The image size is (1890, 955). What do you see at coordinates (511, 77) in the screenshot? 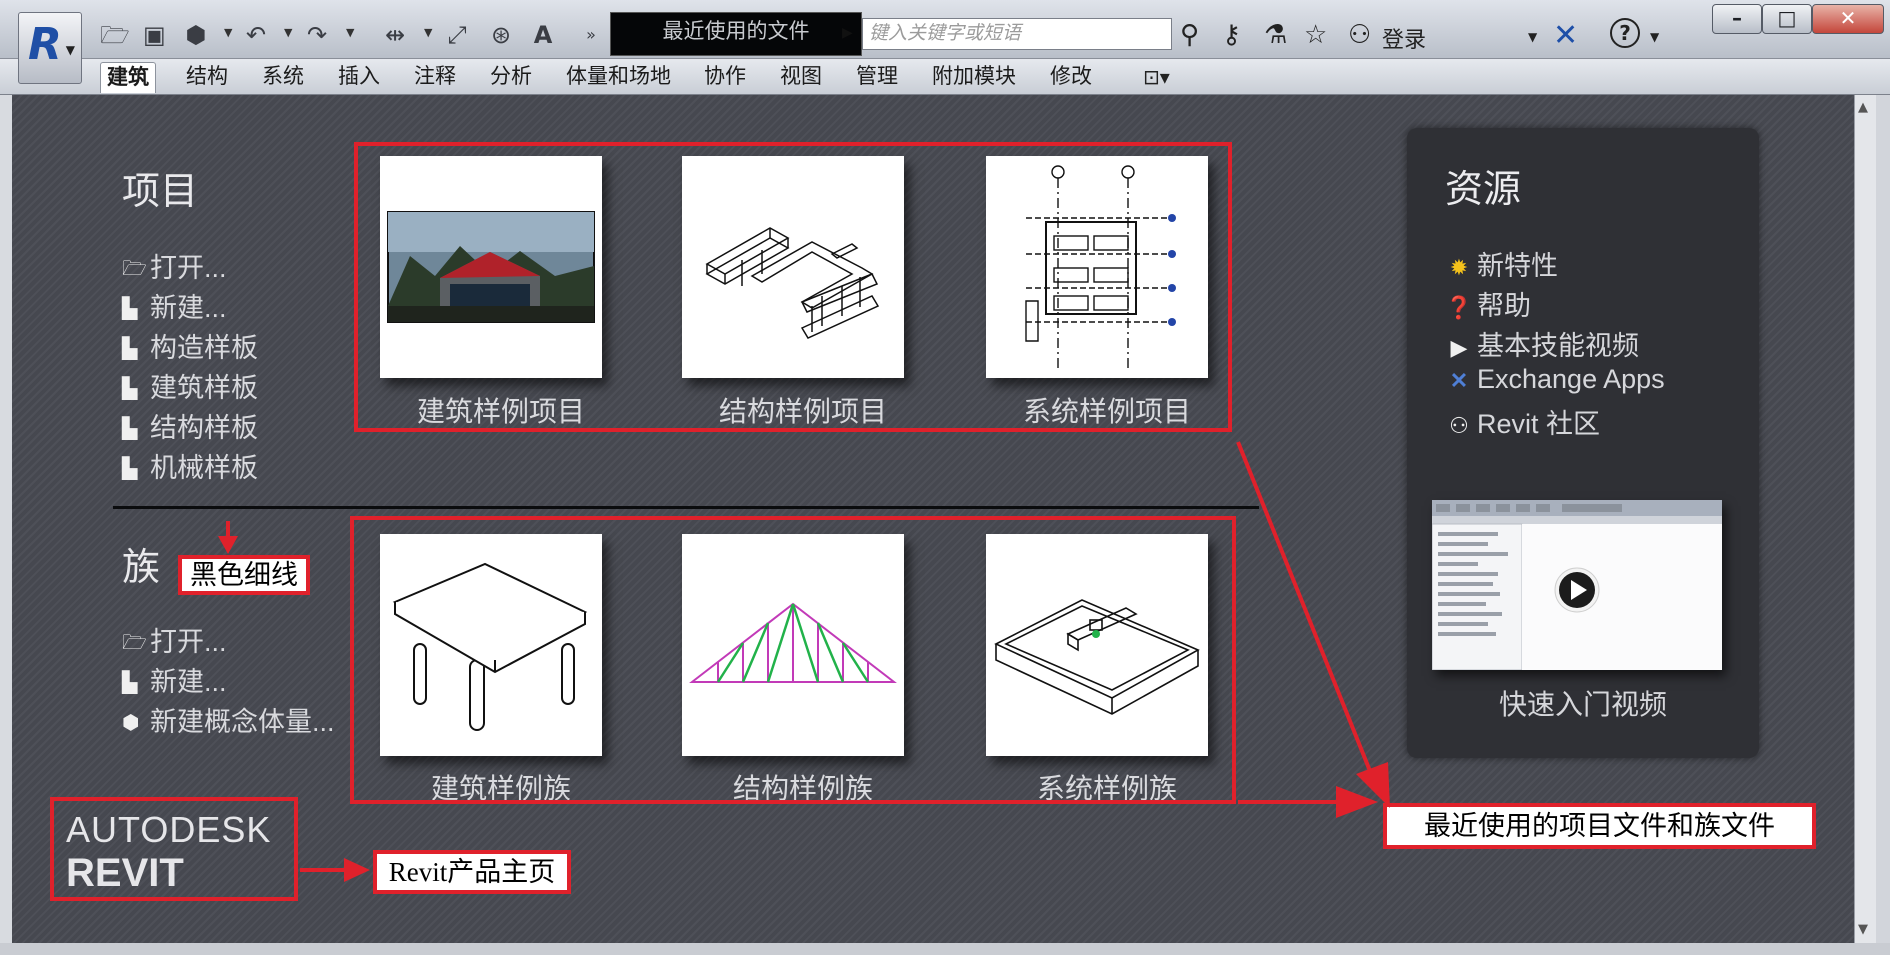
I see `tab-analyze: 分析` at bounding box center [511, 77].